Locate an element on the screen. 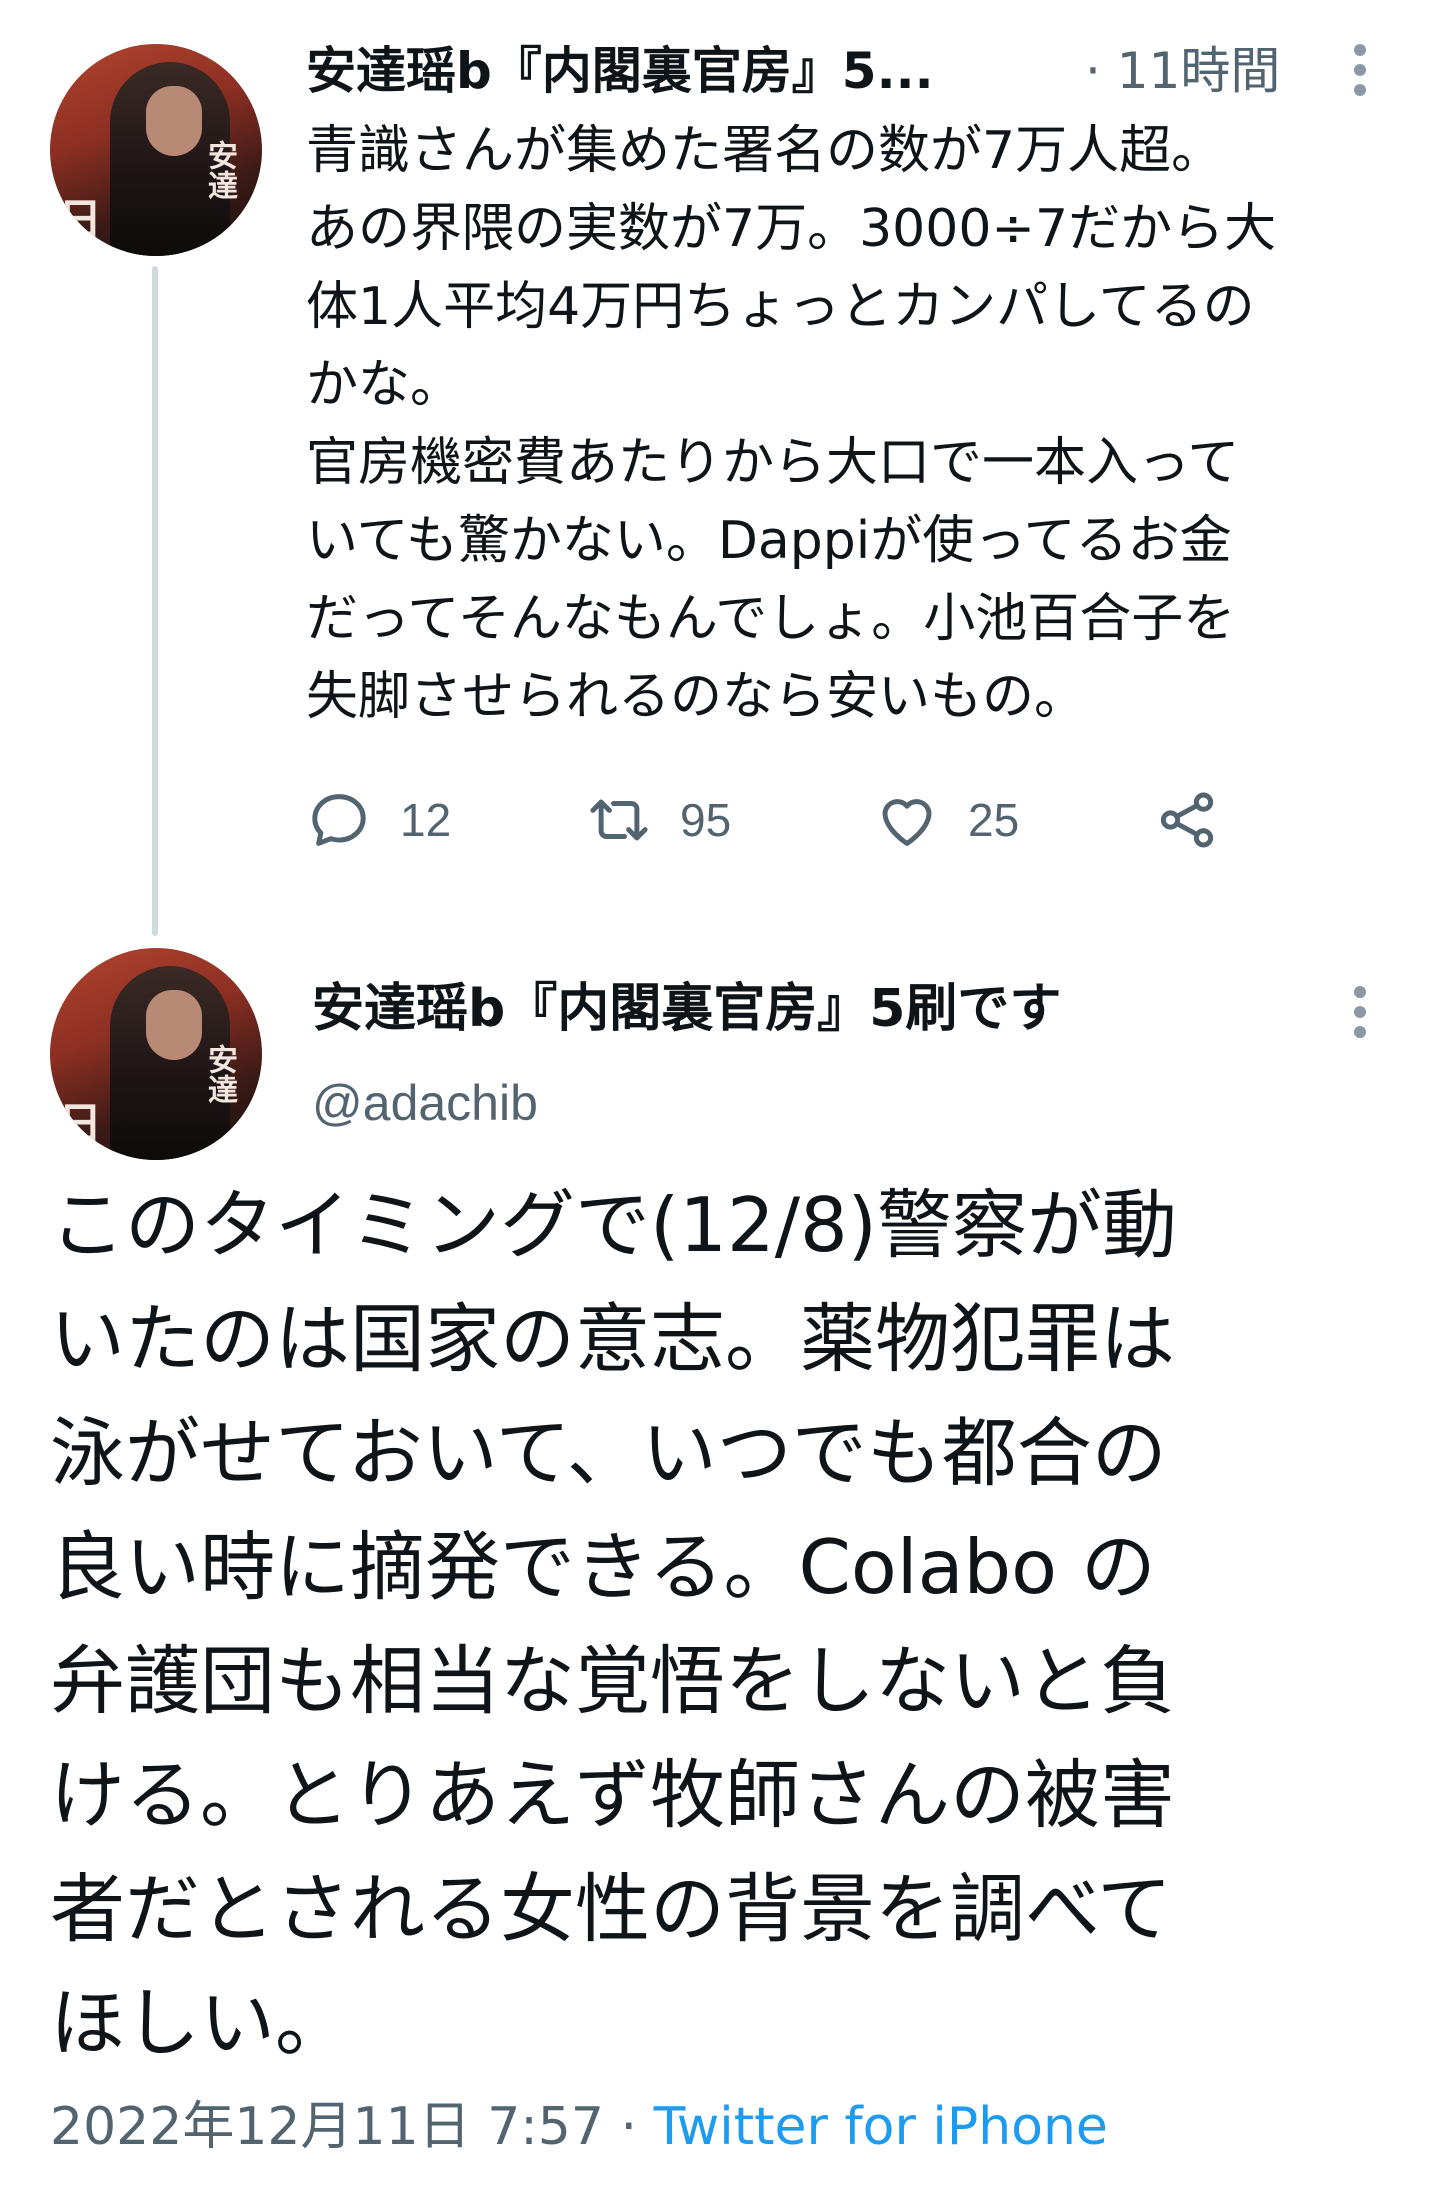 The height and width of the screenshot is (2209, 1440). retweet-icon is located at coordinates (619, 820).